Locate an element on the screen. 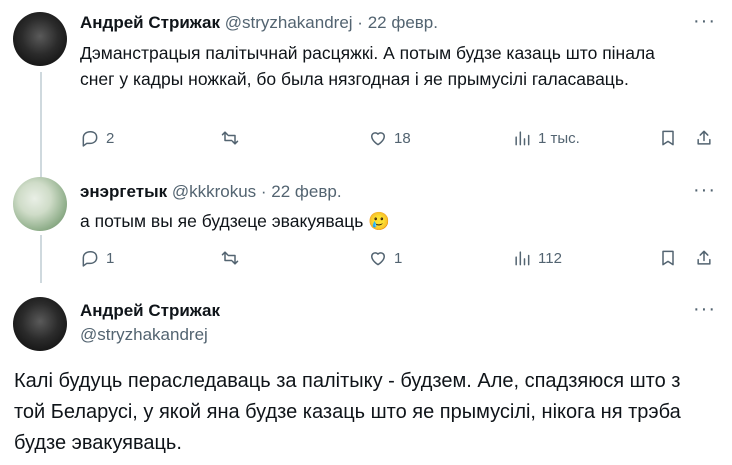 The height and width of the screenshot is (465, 732). reply-button: 2 is located at coordinates (97, 138).